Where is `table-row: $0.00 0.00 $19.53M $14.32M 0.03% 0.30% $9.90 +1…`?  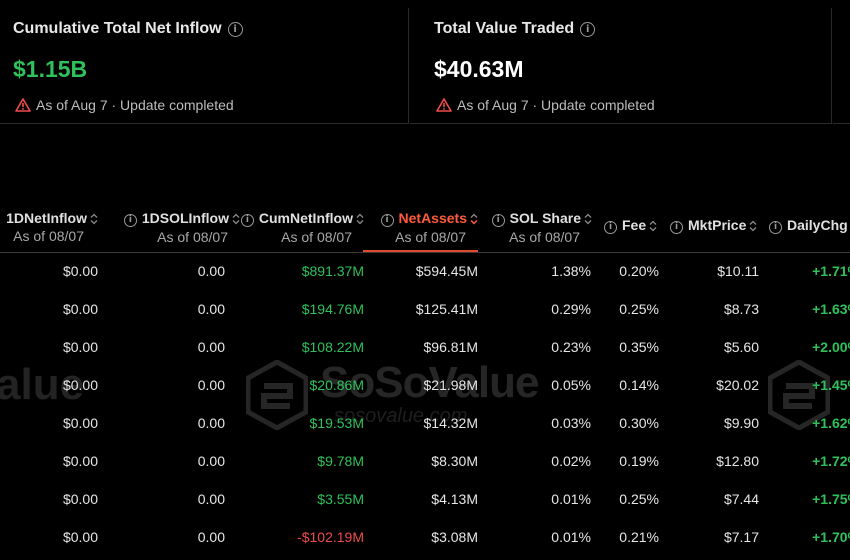 table-row: $0.00 0.00 $19.53M $14.32M 0.03% 0.30% $9.90 +1… is located at coordinates (425, 424).